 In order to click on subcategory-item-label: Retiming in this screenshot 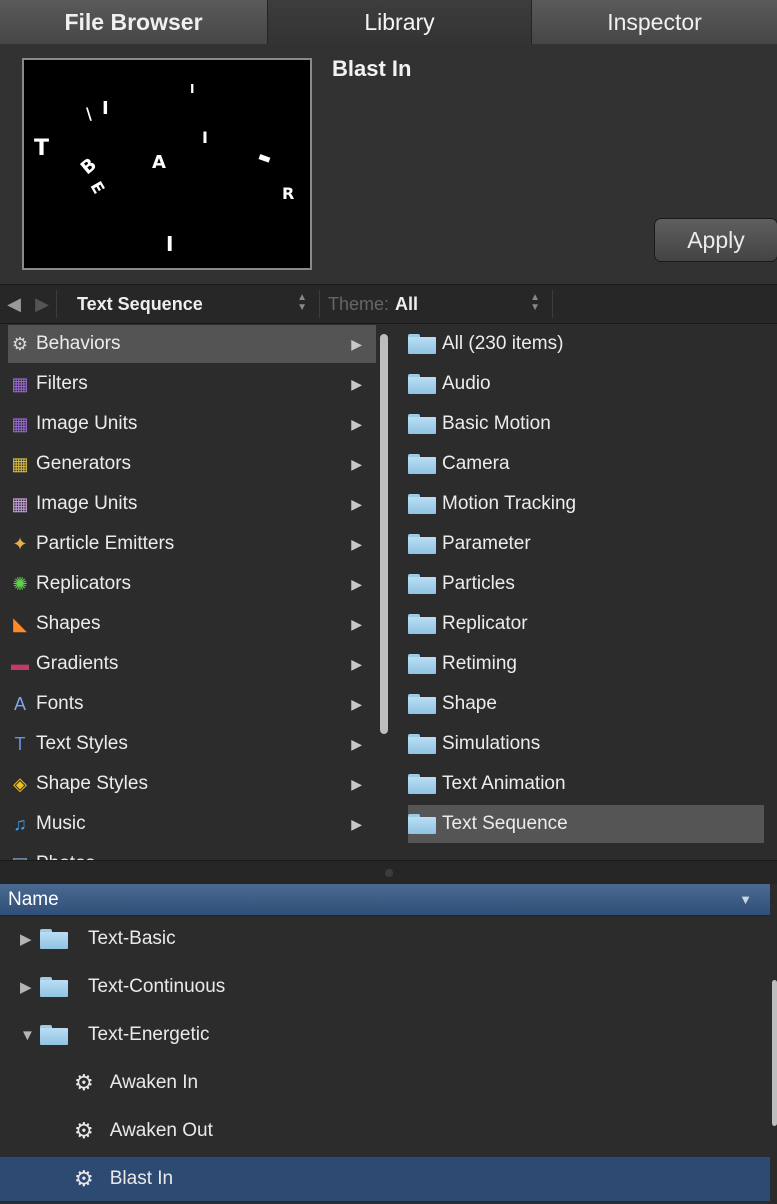, I will do `click(479, 663)`.